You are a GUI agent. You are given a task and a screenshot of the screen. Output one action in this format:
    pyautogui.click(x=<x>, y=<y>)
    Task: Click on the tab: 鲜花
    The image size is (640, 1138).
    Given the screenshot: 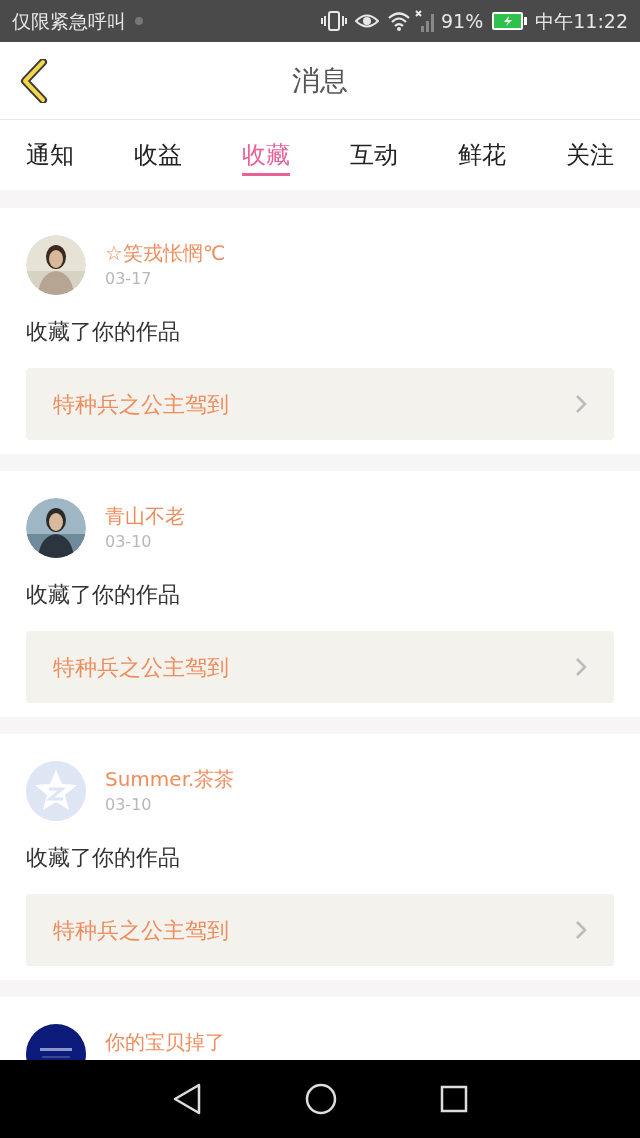 What is the action you would take?
    pyautogui.click(x=482, y=155)
    